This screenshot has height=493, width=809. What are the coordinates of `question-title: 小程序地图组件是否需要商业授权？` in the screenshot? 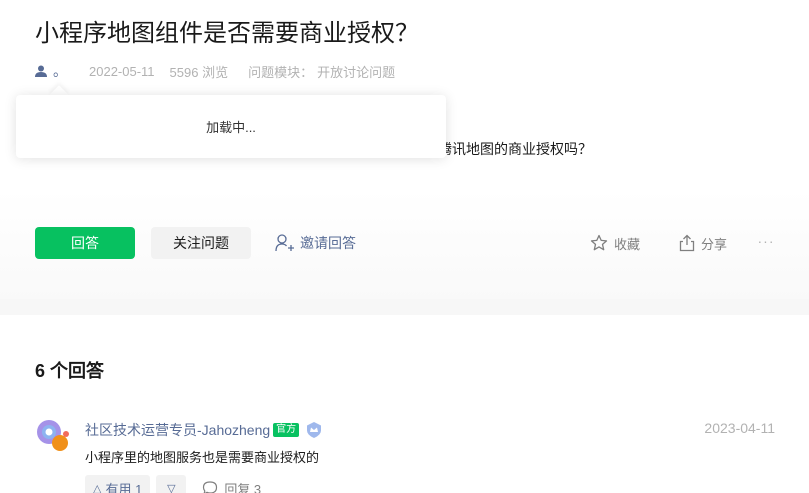 It's located at (227, 33).